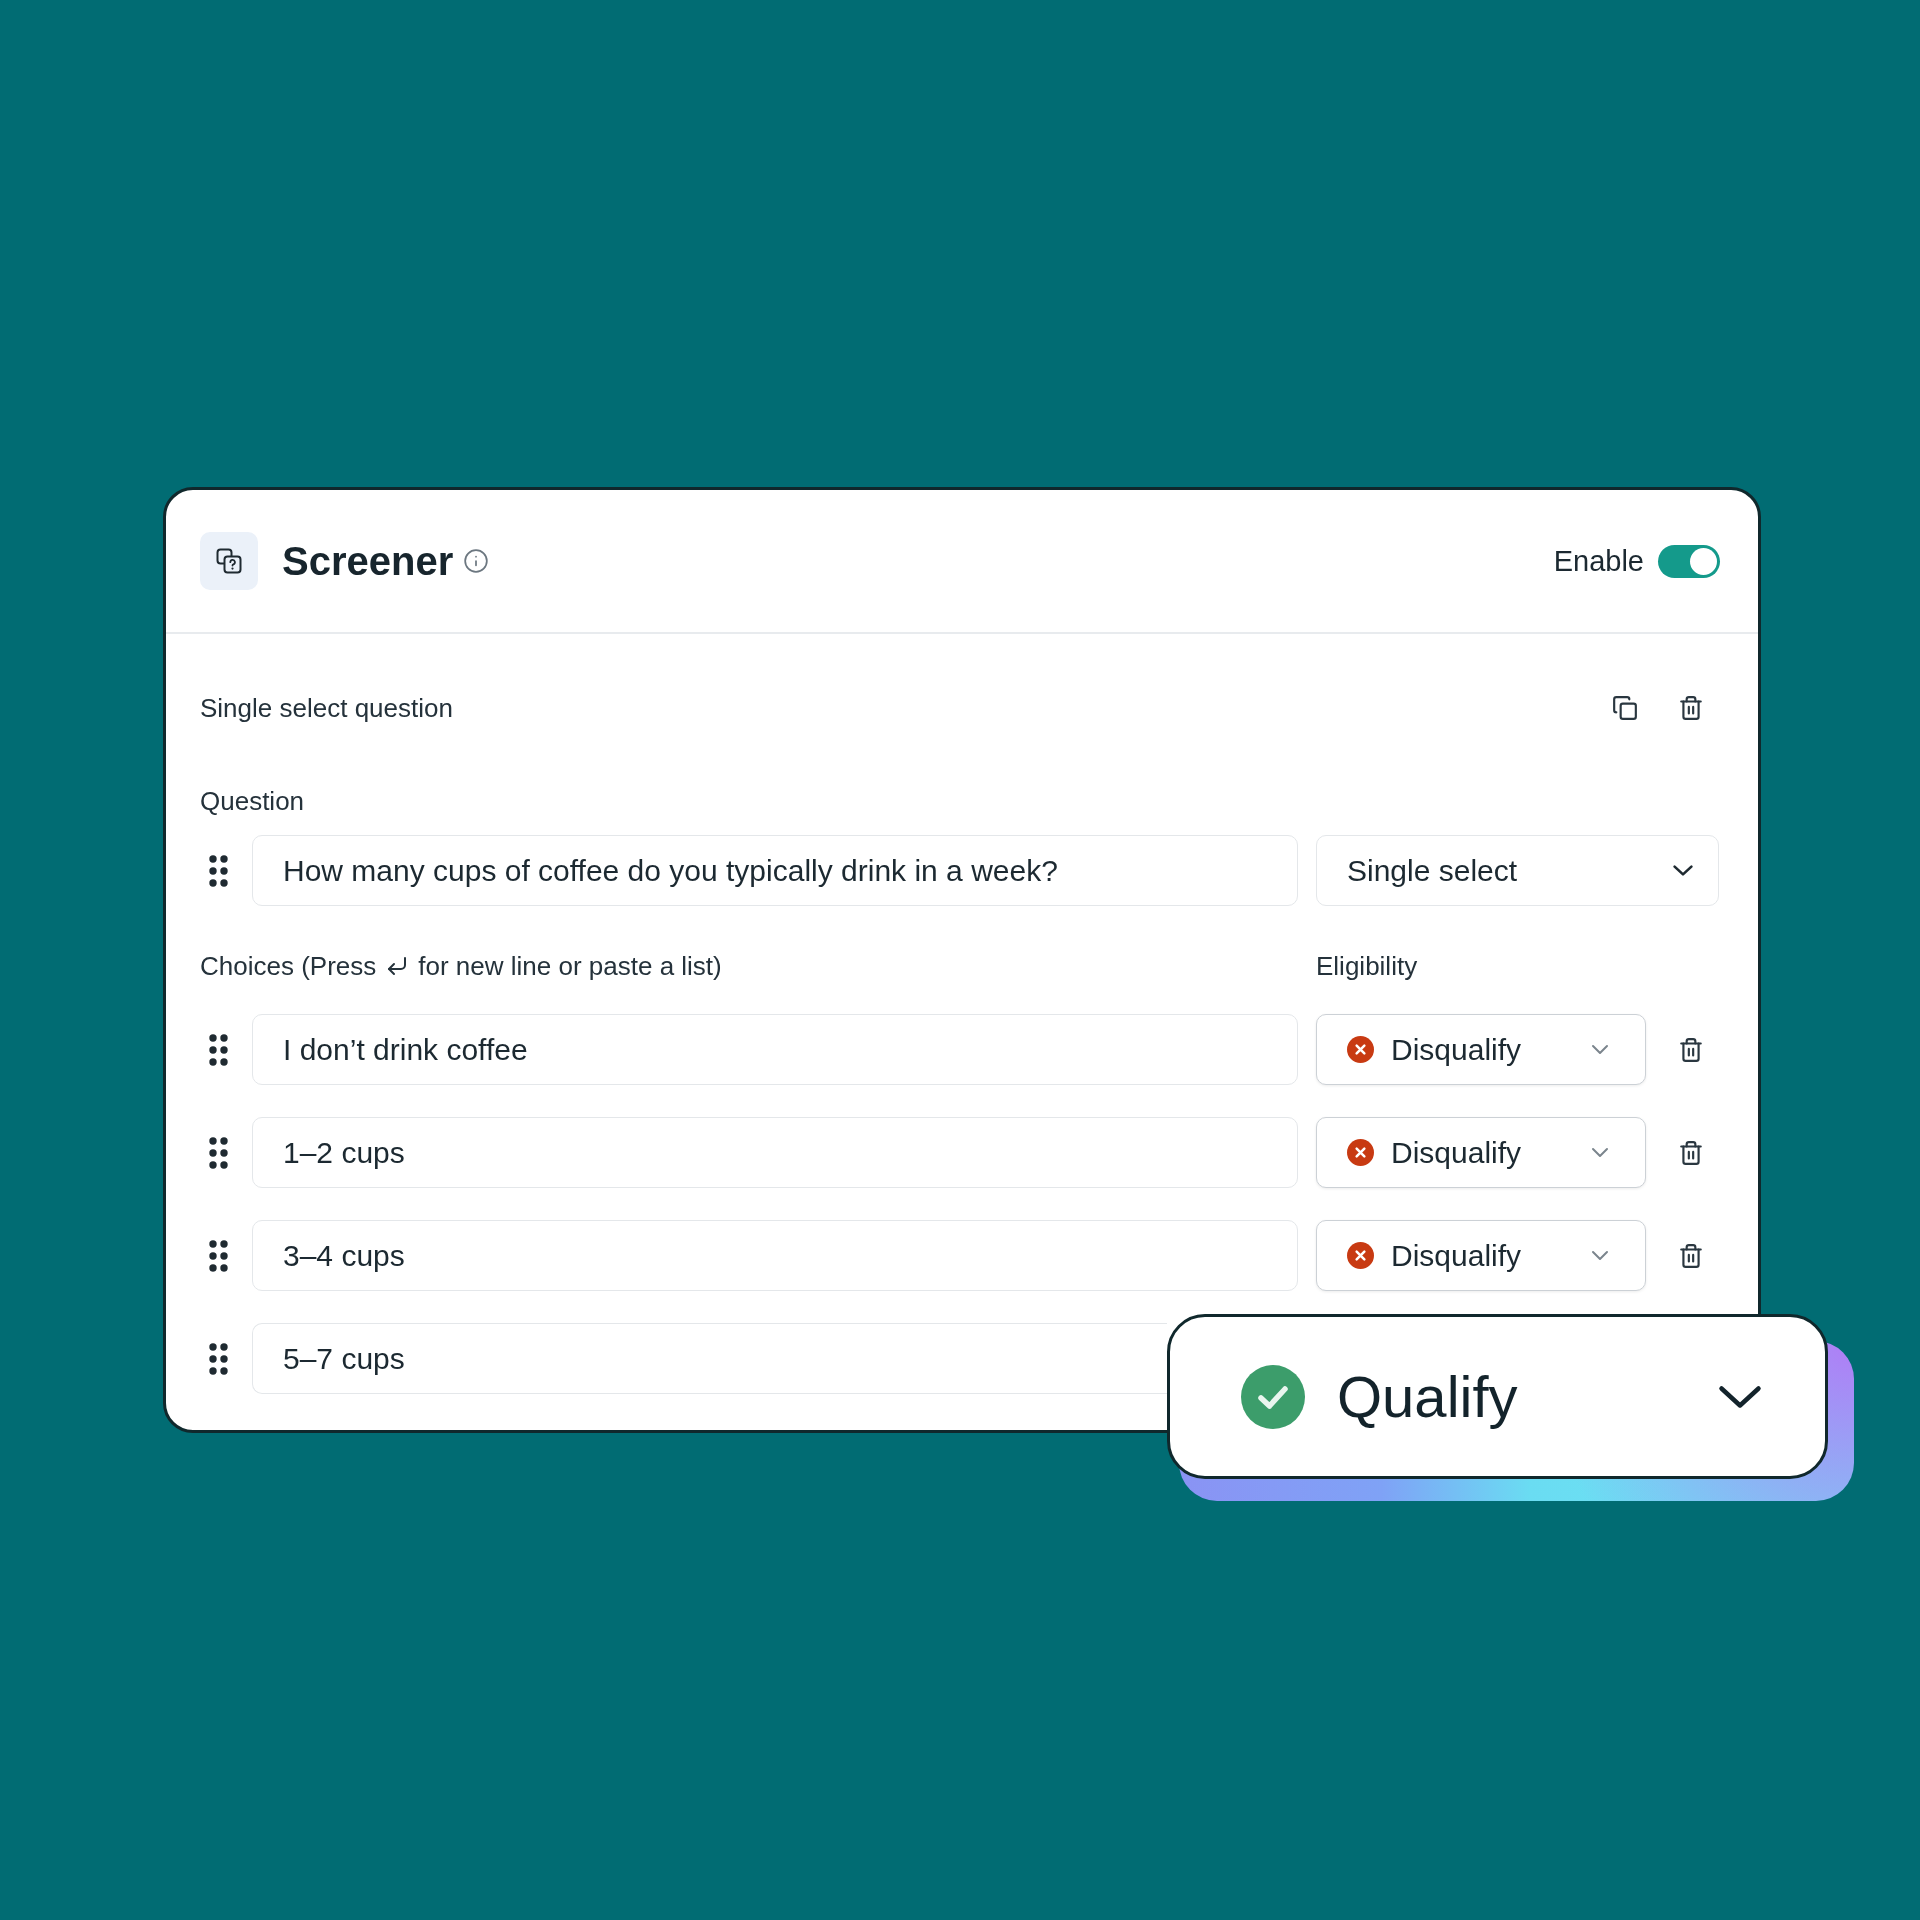  What do you see at coordinates (252, 801) in the screenshot?
I see `question-label: Question` at bounding box center [252, 801].